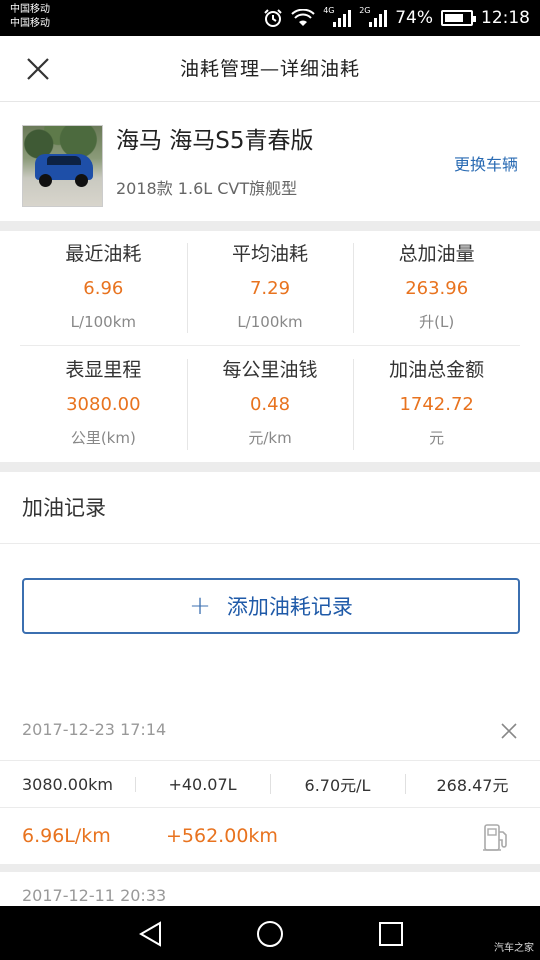  I want to click on fuel-pump-icon, so click(495, 837).